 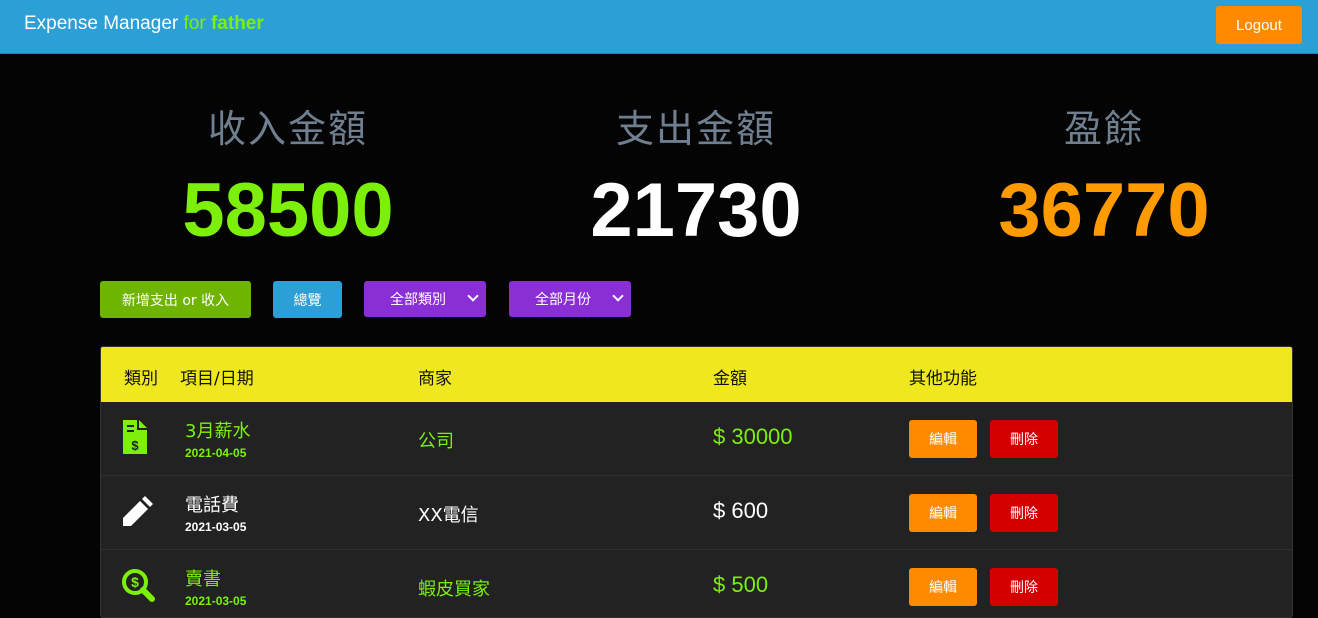 What do you see at coordinates (307, 299) in the screenshot?
I see `overview-button: 總覽` at bounding box center [307, 299].